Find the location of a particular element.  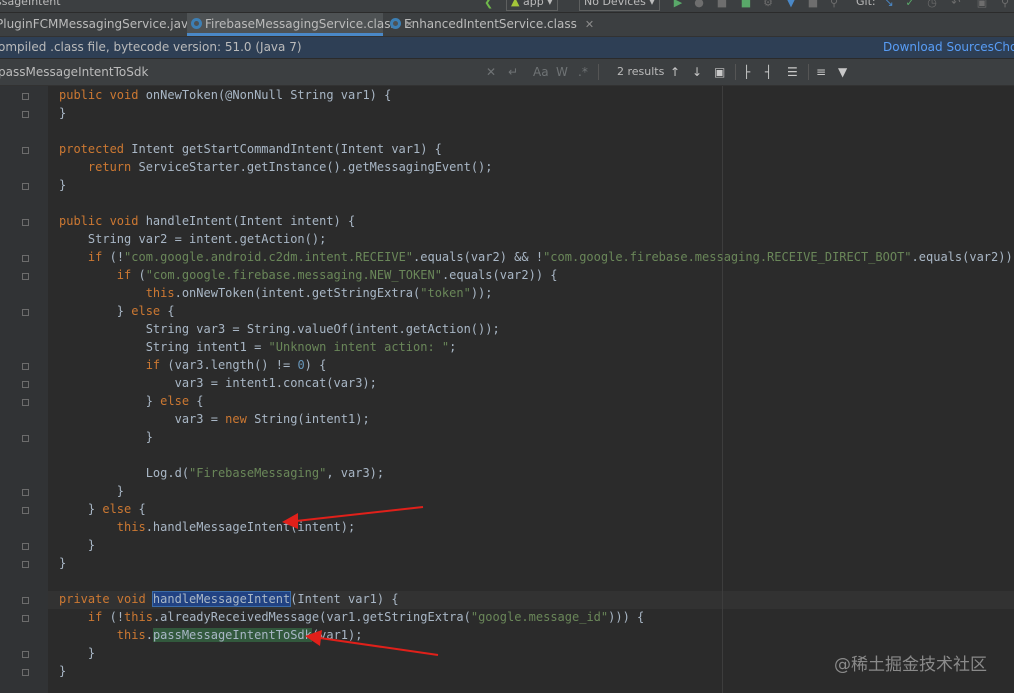

annotation-arrows is located at coordinates (360, 581).